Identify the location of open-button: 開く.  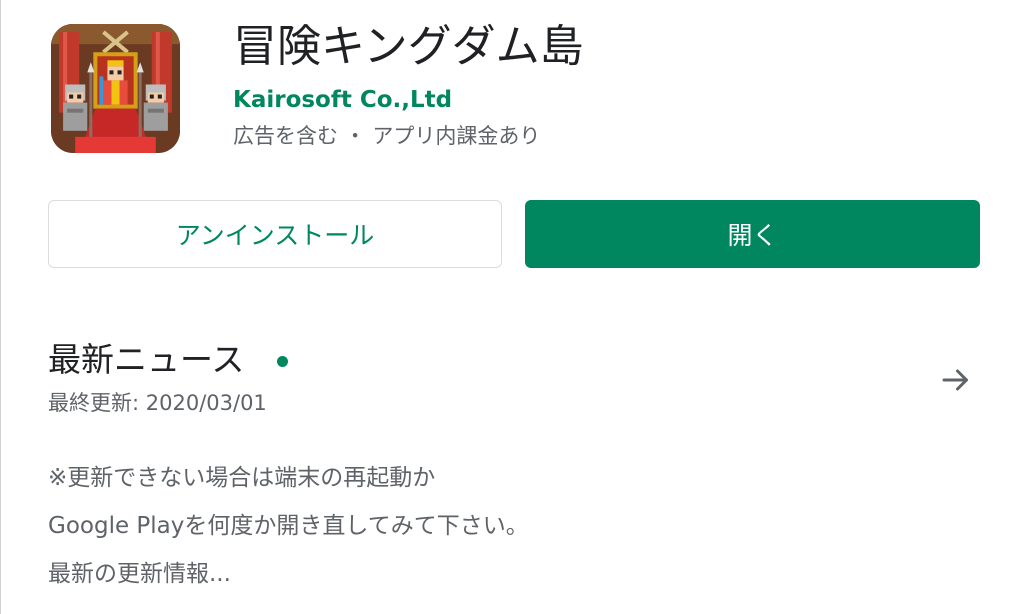
(752, 234).